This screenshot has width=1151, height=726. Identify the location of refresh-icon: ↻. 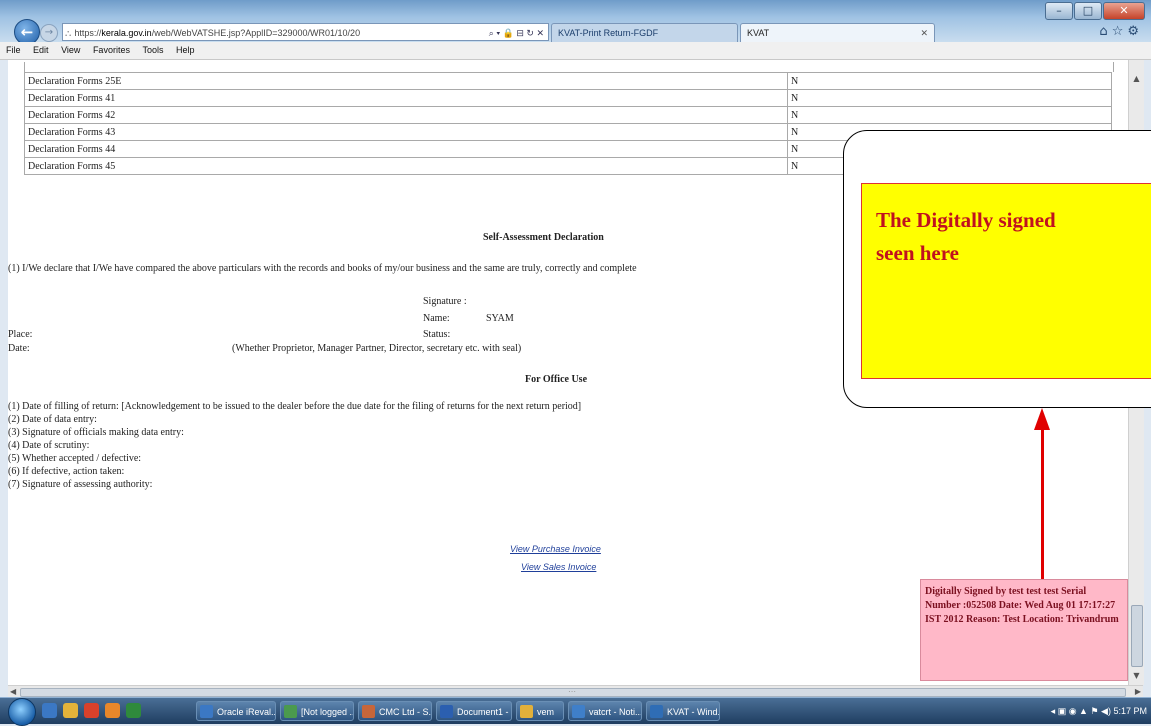
(530, 33).